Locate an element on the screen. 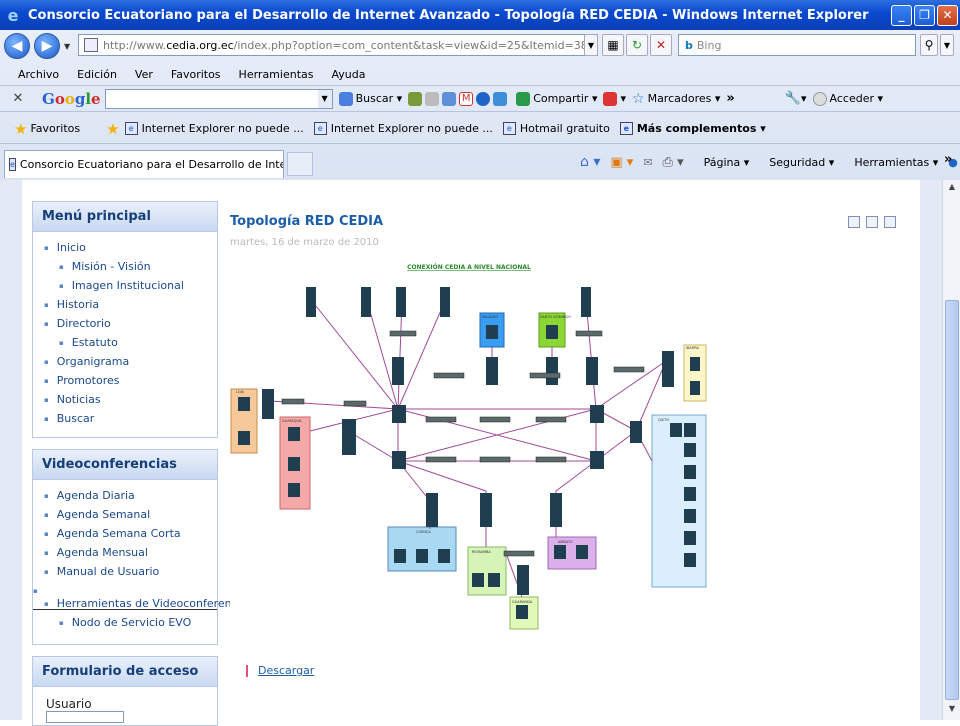 This screenshot has height=726, width=960. menu-ver: Ver is located at coordinates (144, 74).